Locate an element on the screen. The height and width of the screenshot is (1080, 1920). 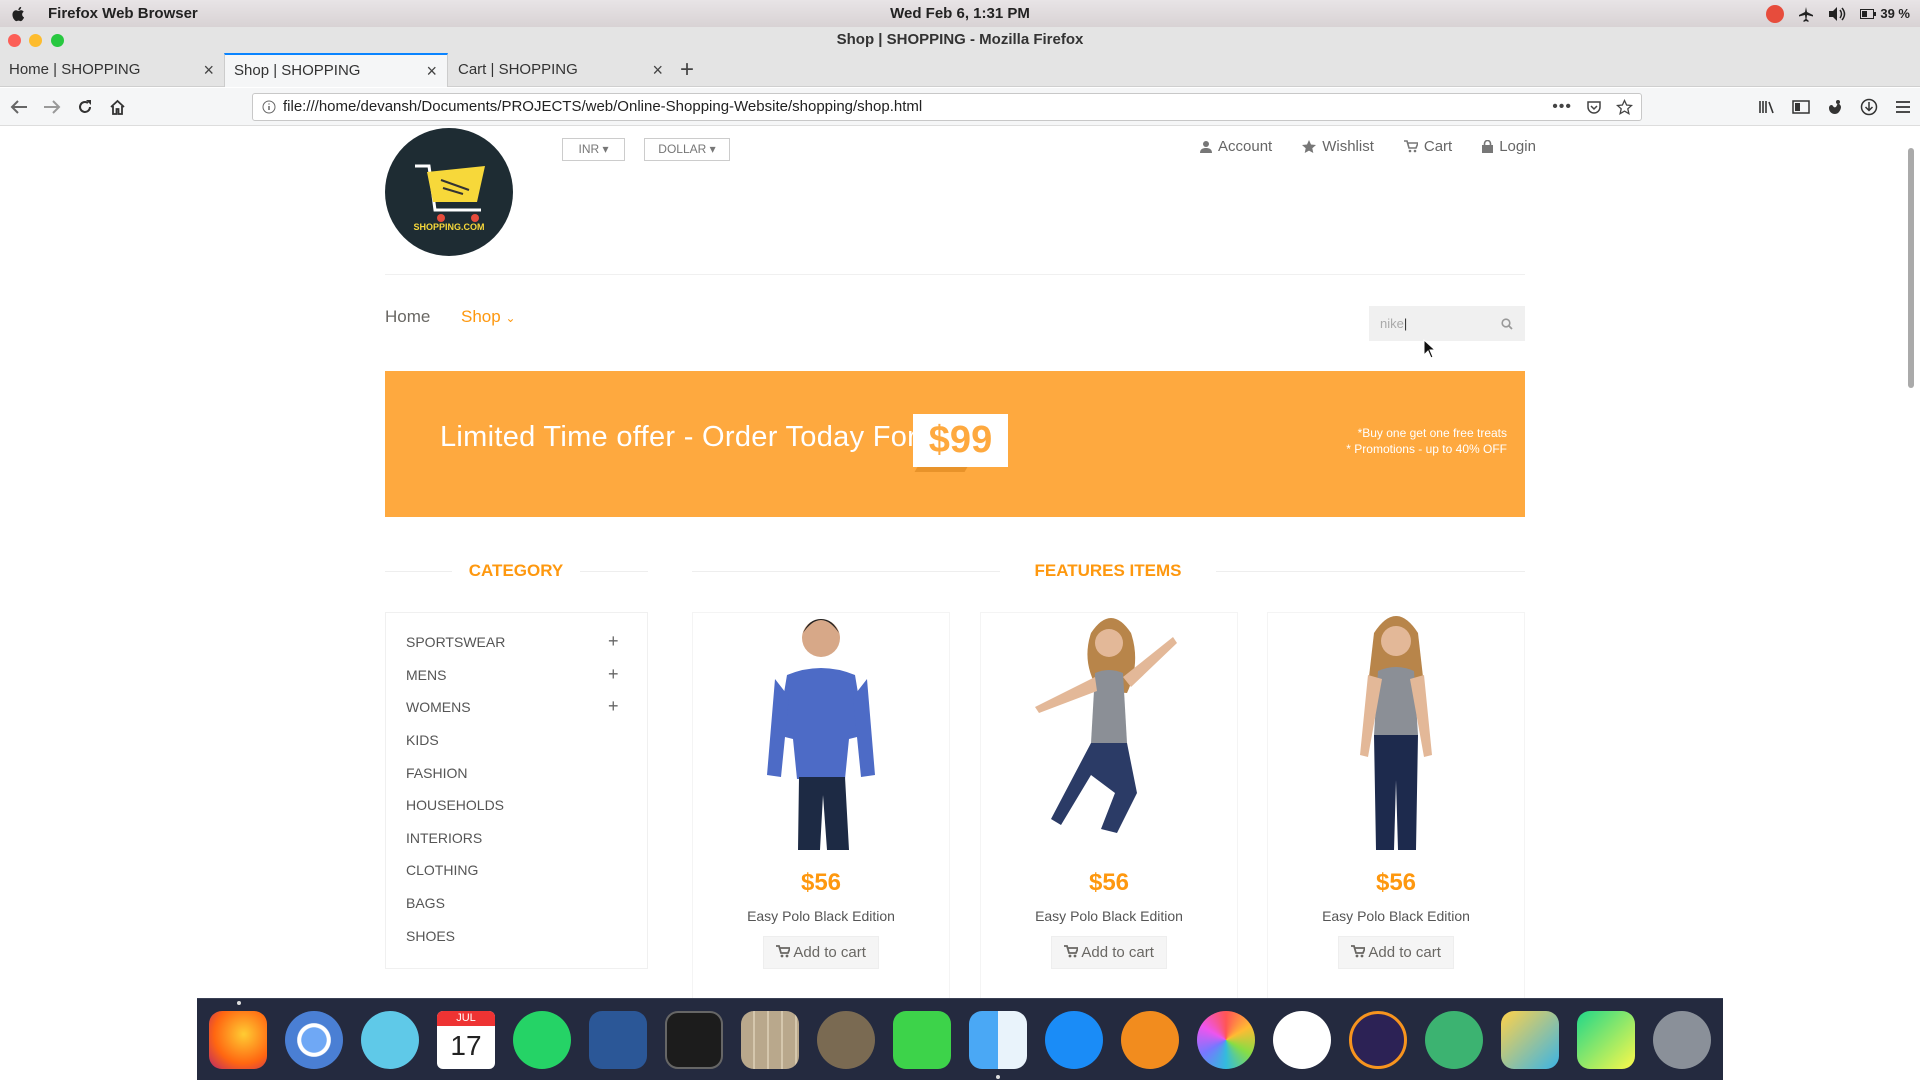
launchpad-icon is located at coordinates (1682, 1040).